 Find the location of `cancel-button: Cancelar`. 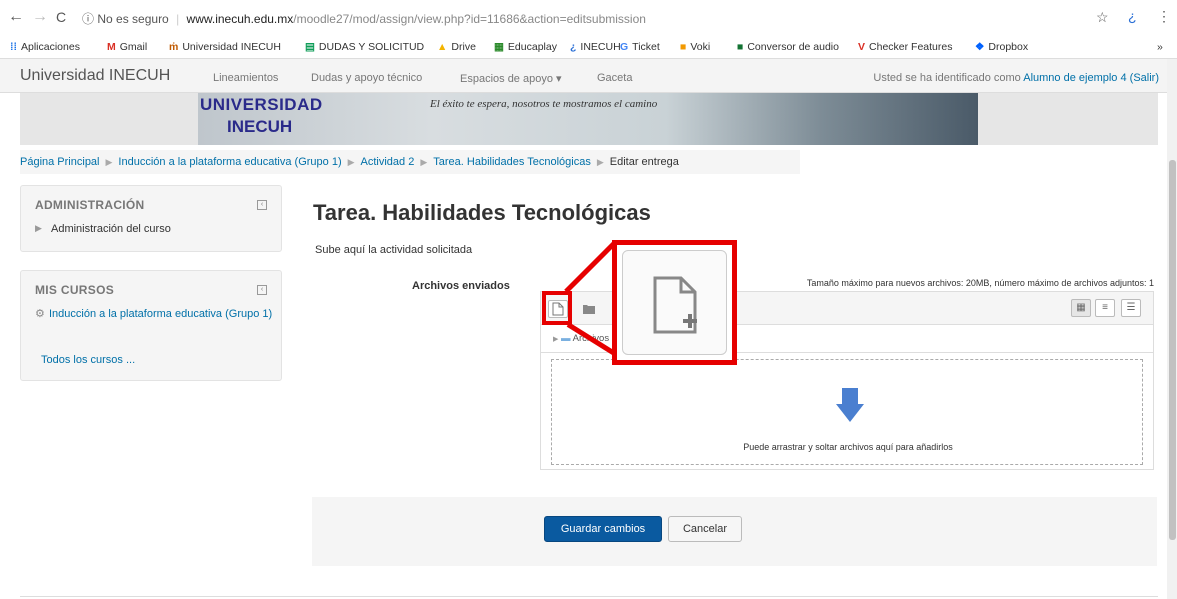

cancel-button: Cancelar is located at coordinates (705, 529).